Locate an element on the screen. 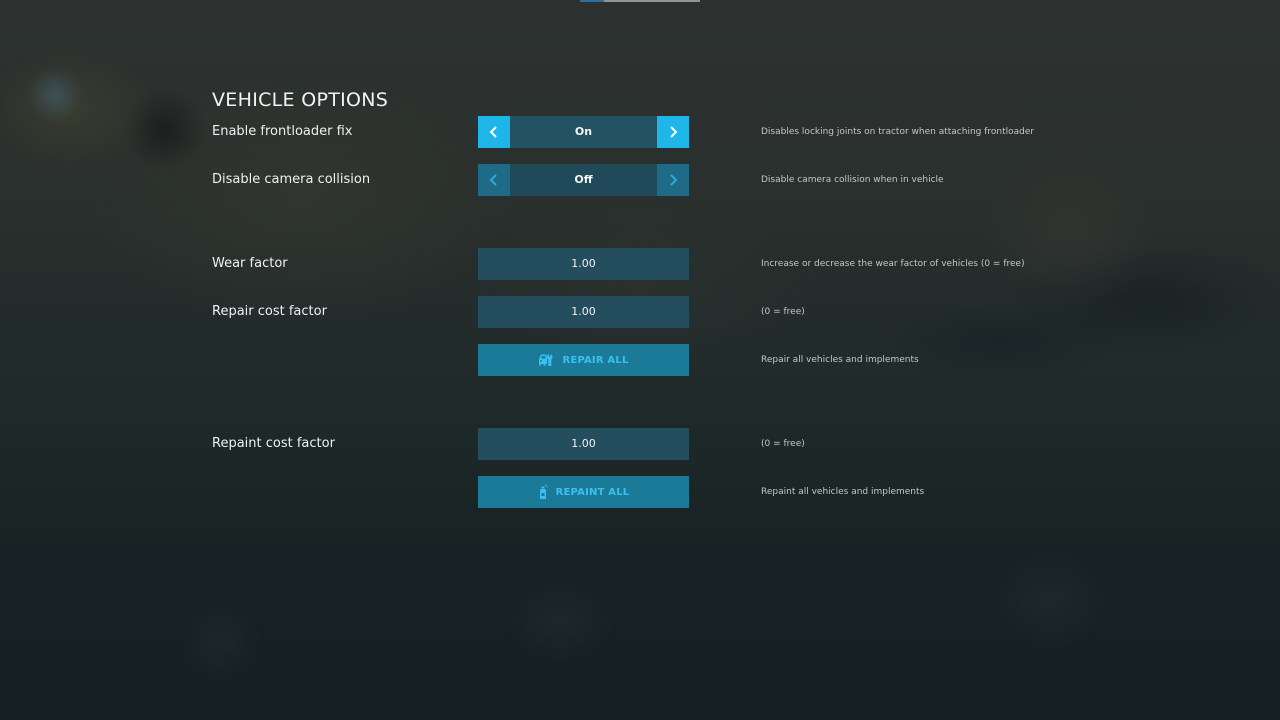 This screenshot has height=720, width=1280. scroll-indicator-track is located at coordinates (652, 1).